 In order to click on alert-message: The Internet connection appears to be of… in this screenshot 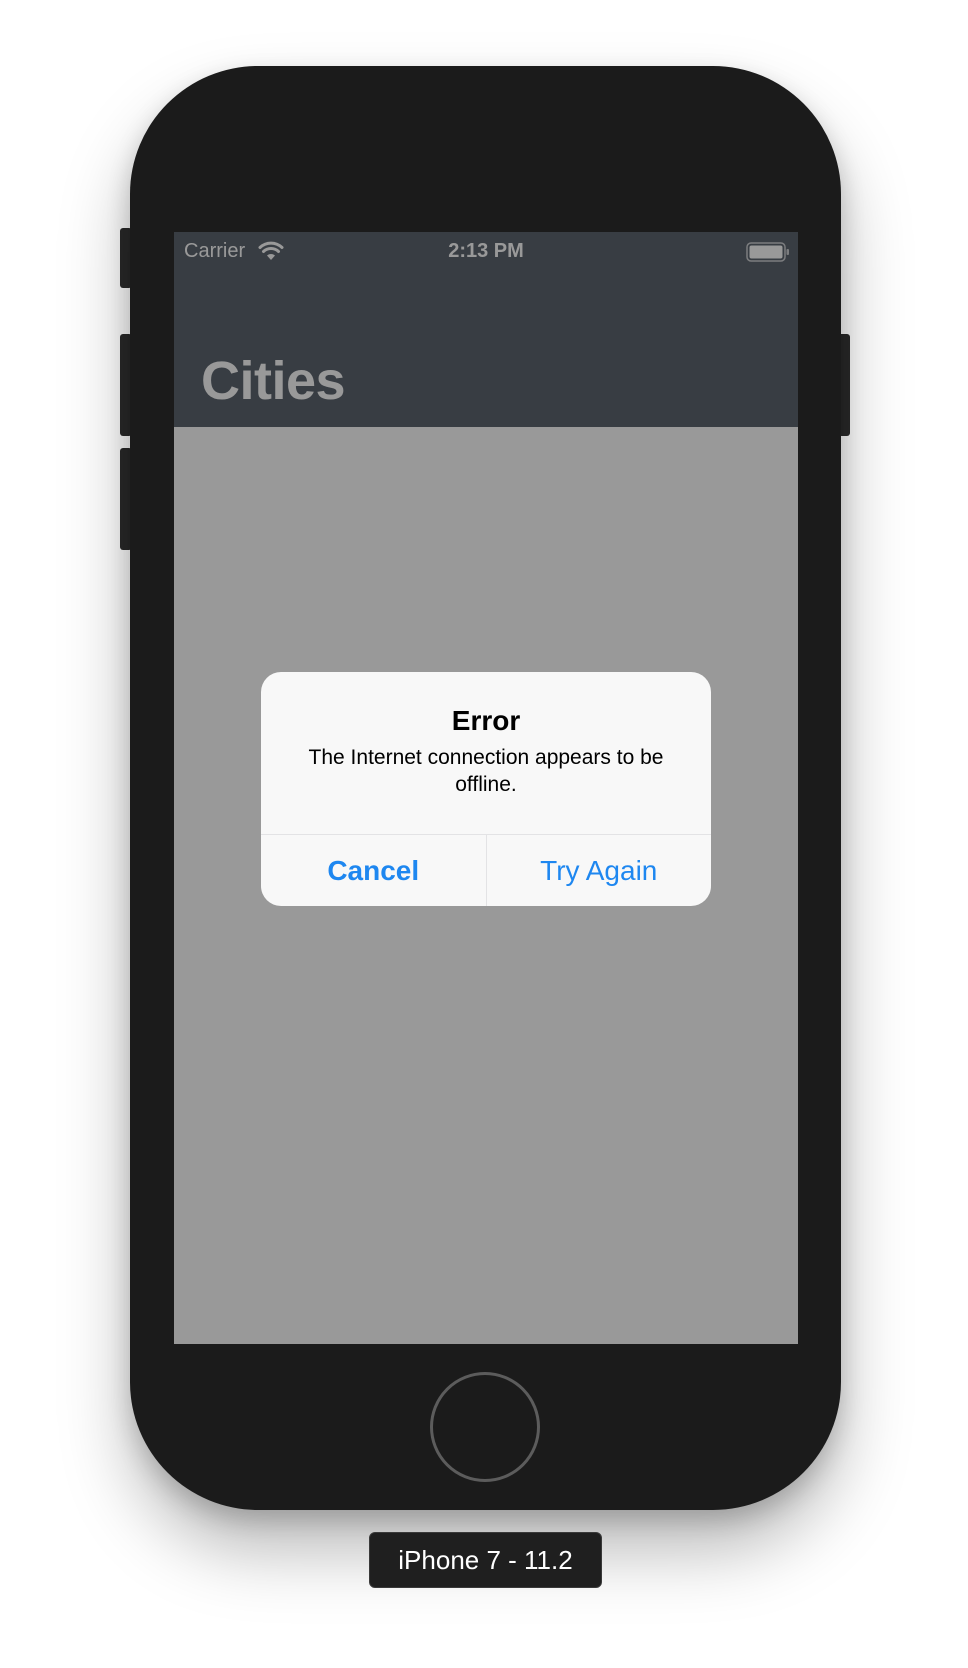, I will do `click(486, 771)`.